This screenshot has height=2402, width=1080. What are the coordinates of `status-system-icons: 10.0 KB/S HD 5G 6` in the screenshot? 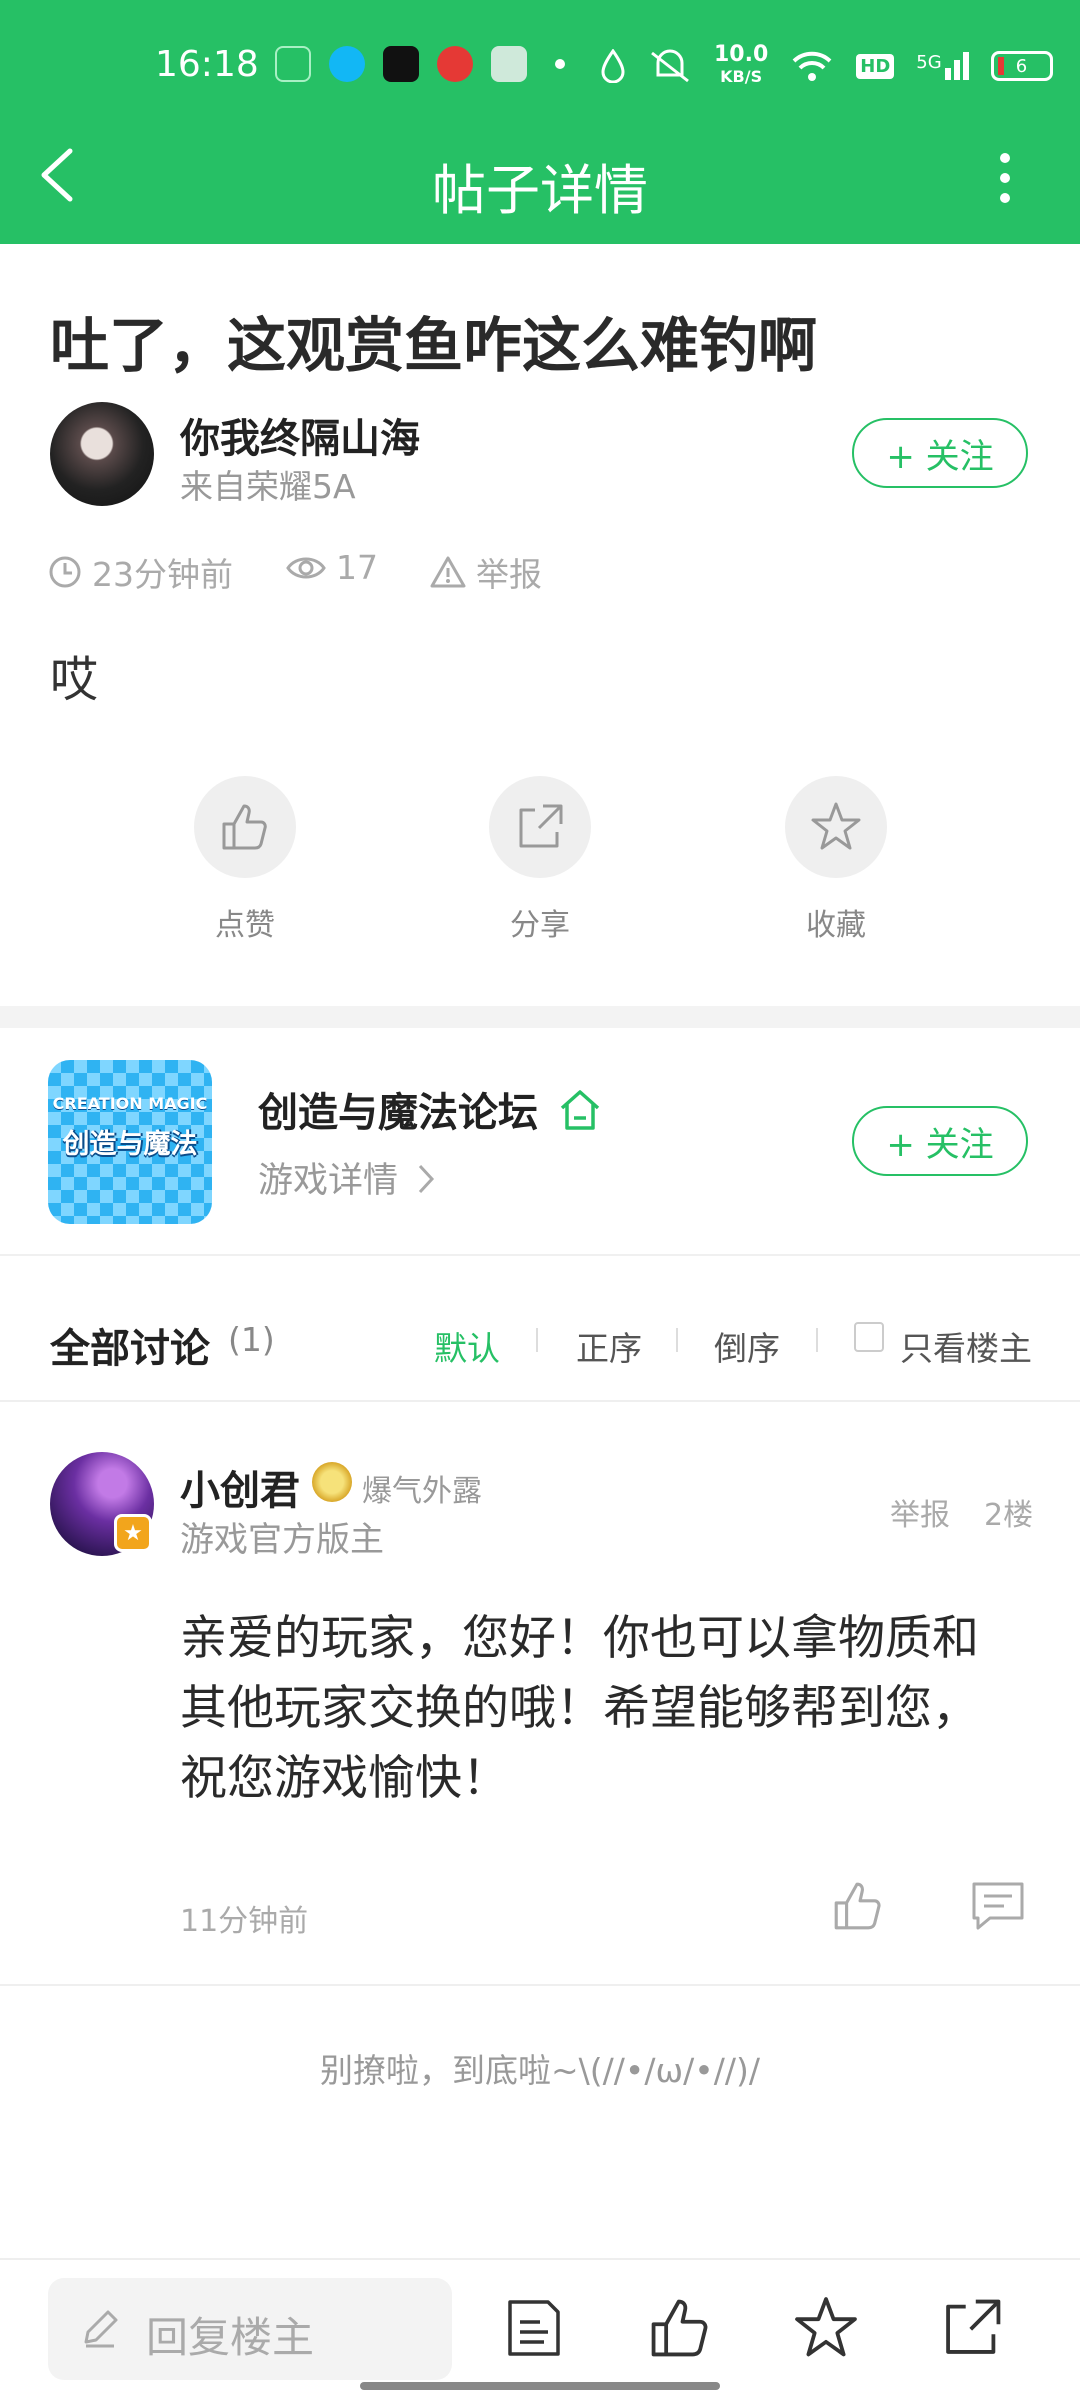 It's located at (826, 66).